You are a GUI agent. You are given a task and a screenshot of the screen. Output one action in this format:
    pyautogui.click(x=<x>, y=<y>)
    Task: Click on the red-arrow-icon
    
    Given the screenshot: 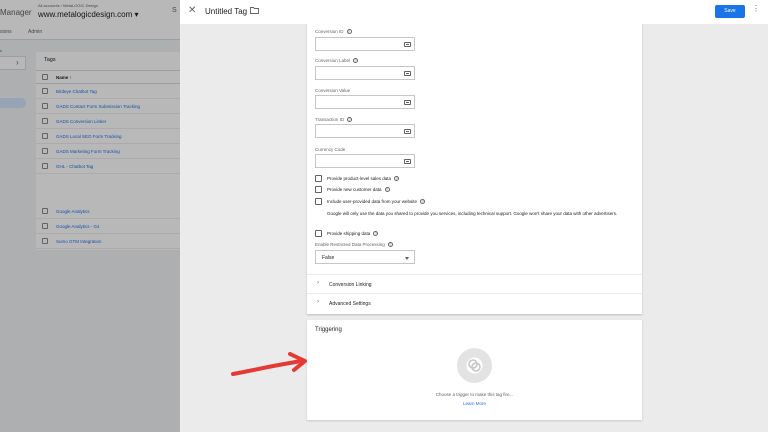 What is the action you would take?
    pyautogui.click(x=269, y=364)
    